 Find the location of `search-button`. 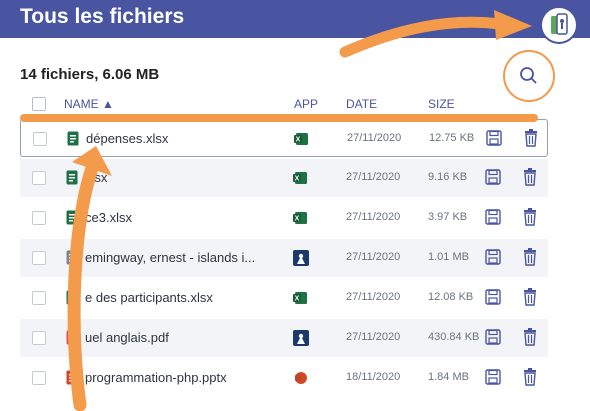

search-button is located at coordinates (529, 76).